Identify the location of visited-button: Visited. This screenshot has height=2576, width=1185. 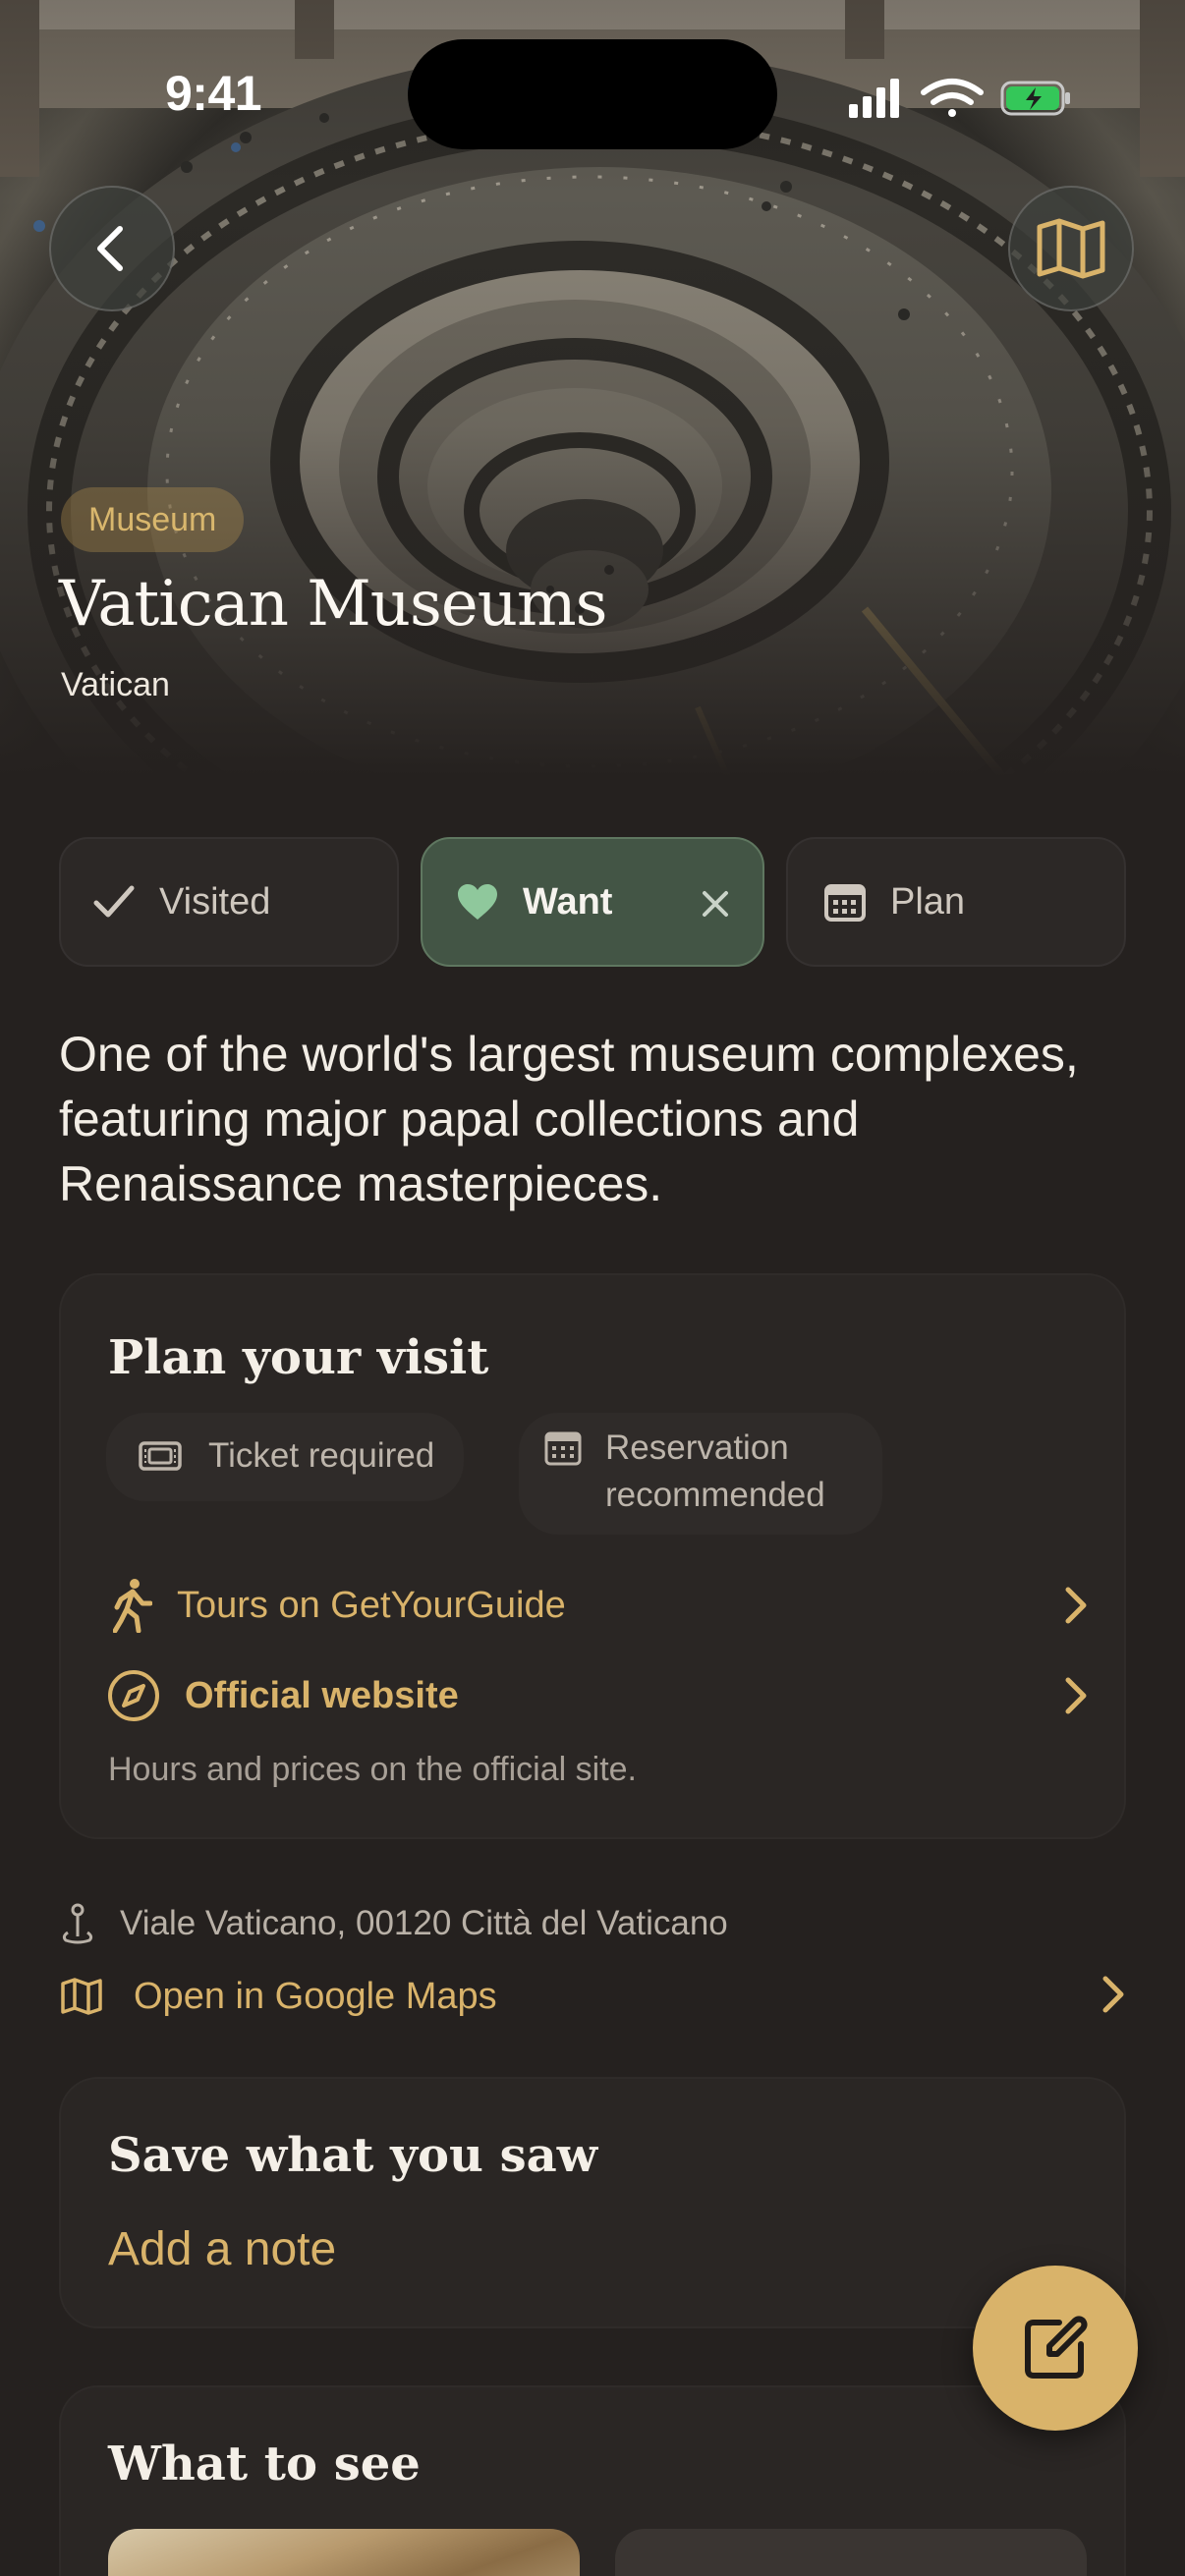
(229, 902).